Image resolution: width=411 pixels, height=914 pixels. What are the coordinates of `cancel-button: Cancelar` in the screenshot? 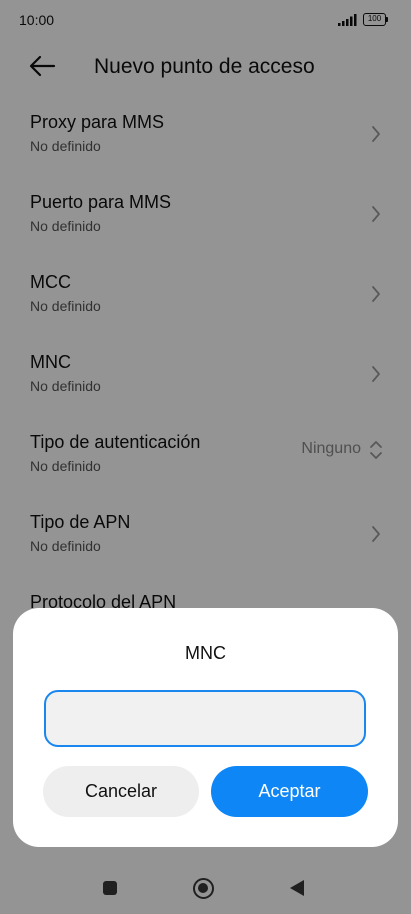 It's located at (121, 791).